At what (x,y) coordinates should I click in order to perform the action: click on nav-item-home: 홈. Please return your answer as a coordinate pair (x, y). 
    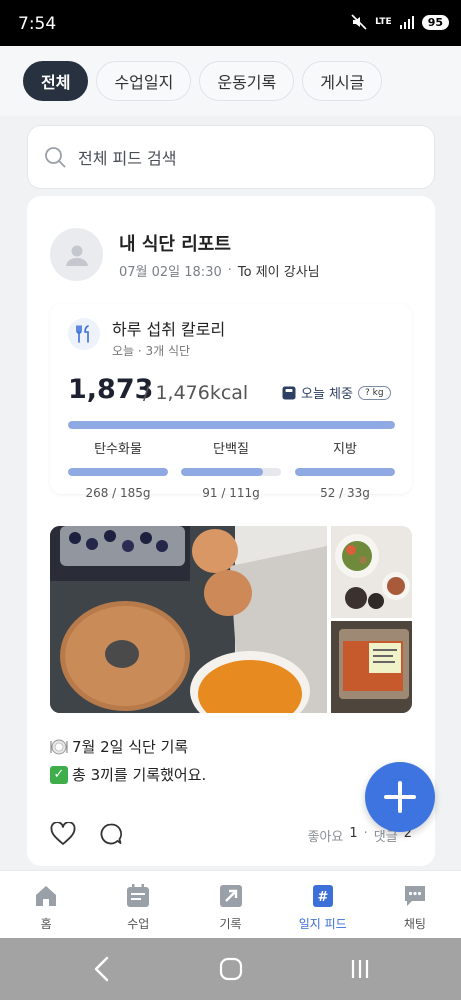
    Looking at the image, I should click on (46, 904).